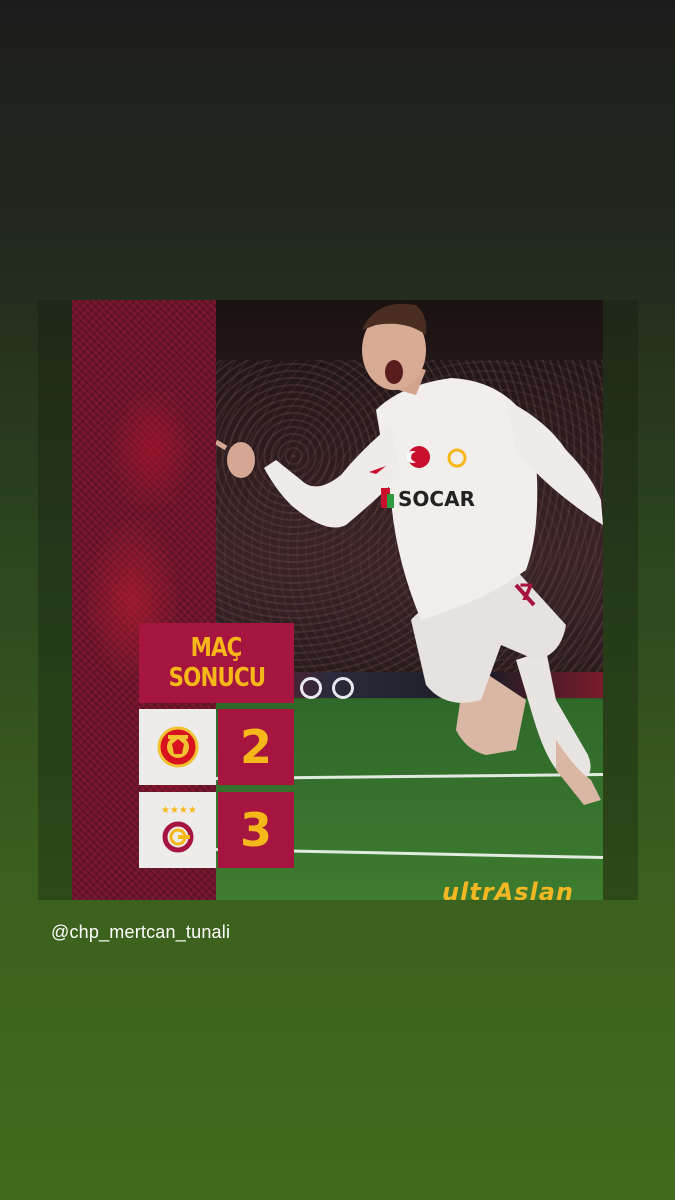  What do you see at coordinates (140, 932) in the screenshot?
I see `story-mention-handle: @chp_mertcan_tunali` at bounding box center [140, 932].